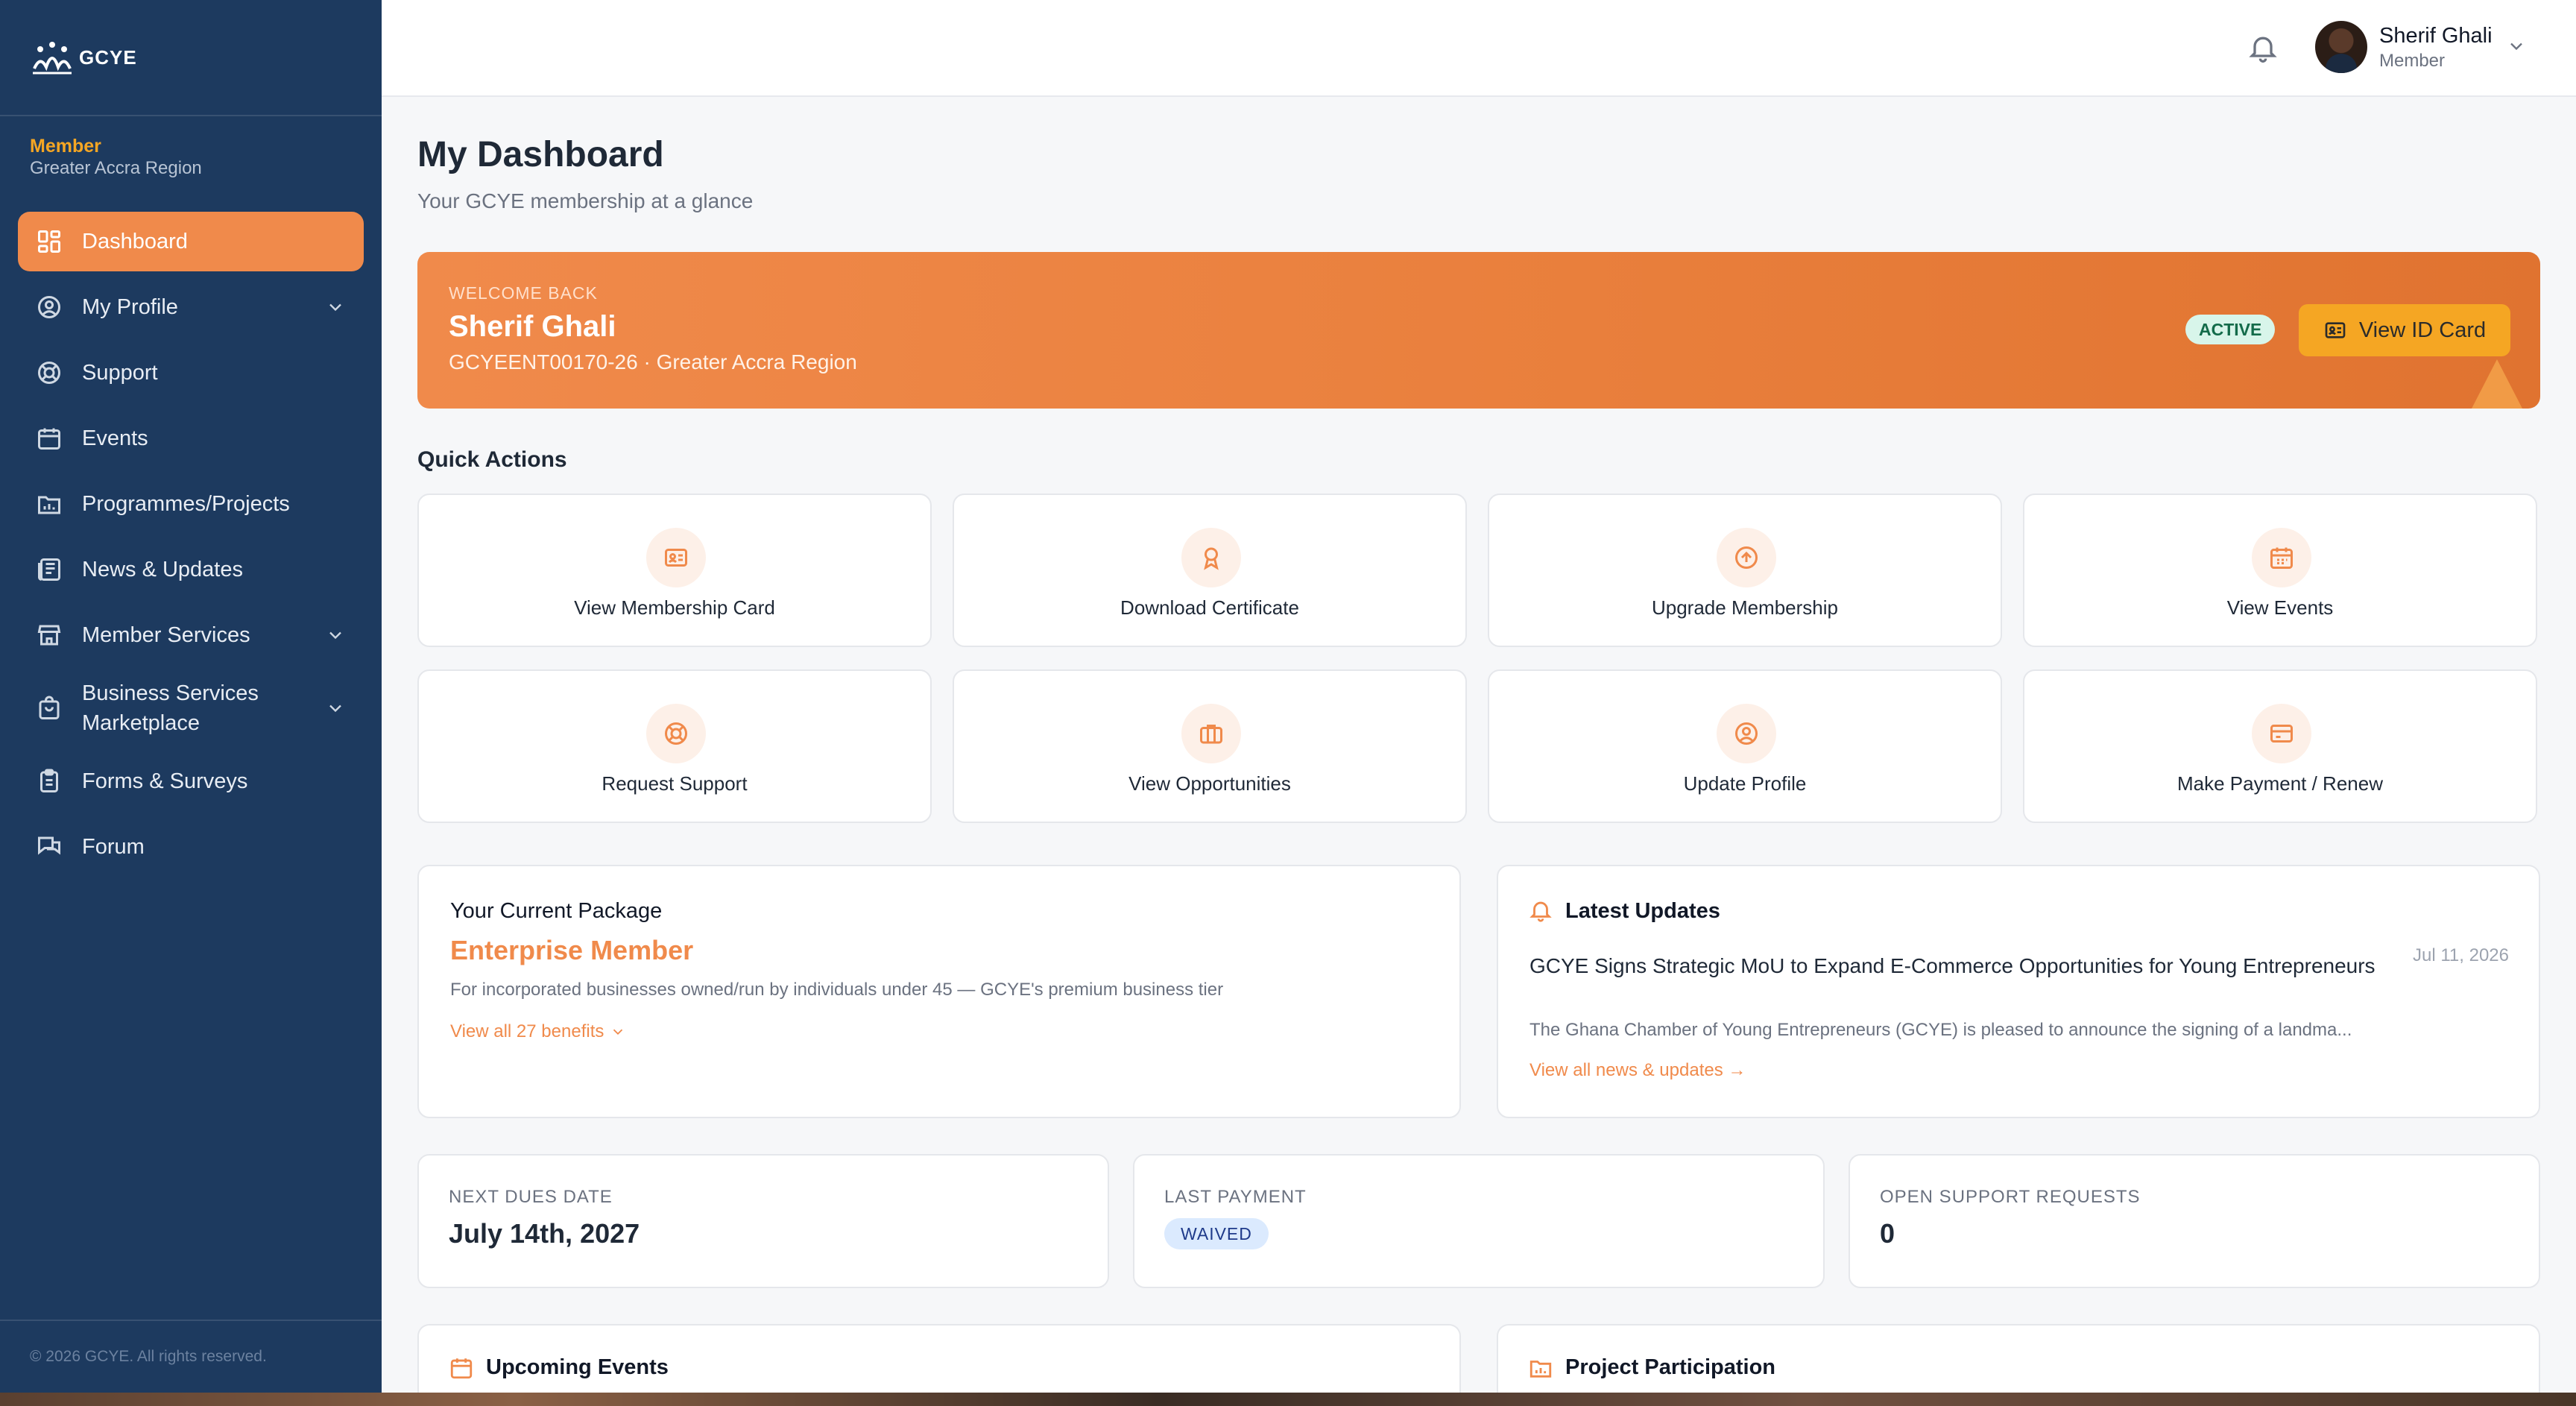 This screenshot has width=2576, height=1406. What do you see at coordinates (1670, 1367) in the screenshot?
I see `project-participation-heading: Project Participation` at bounding box center [1670, 1367].